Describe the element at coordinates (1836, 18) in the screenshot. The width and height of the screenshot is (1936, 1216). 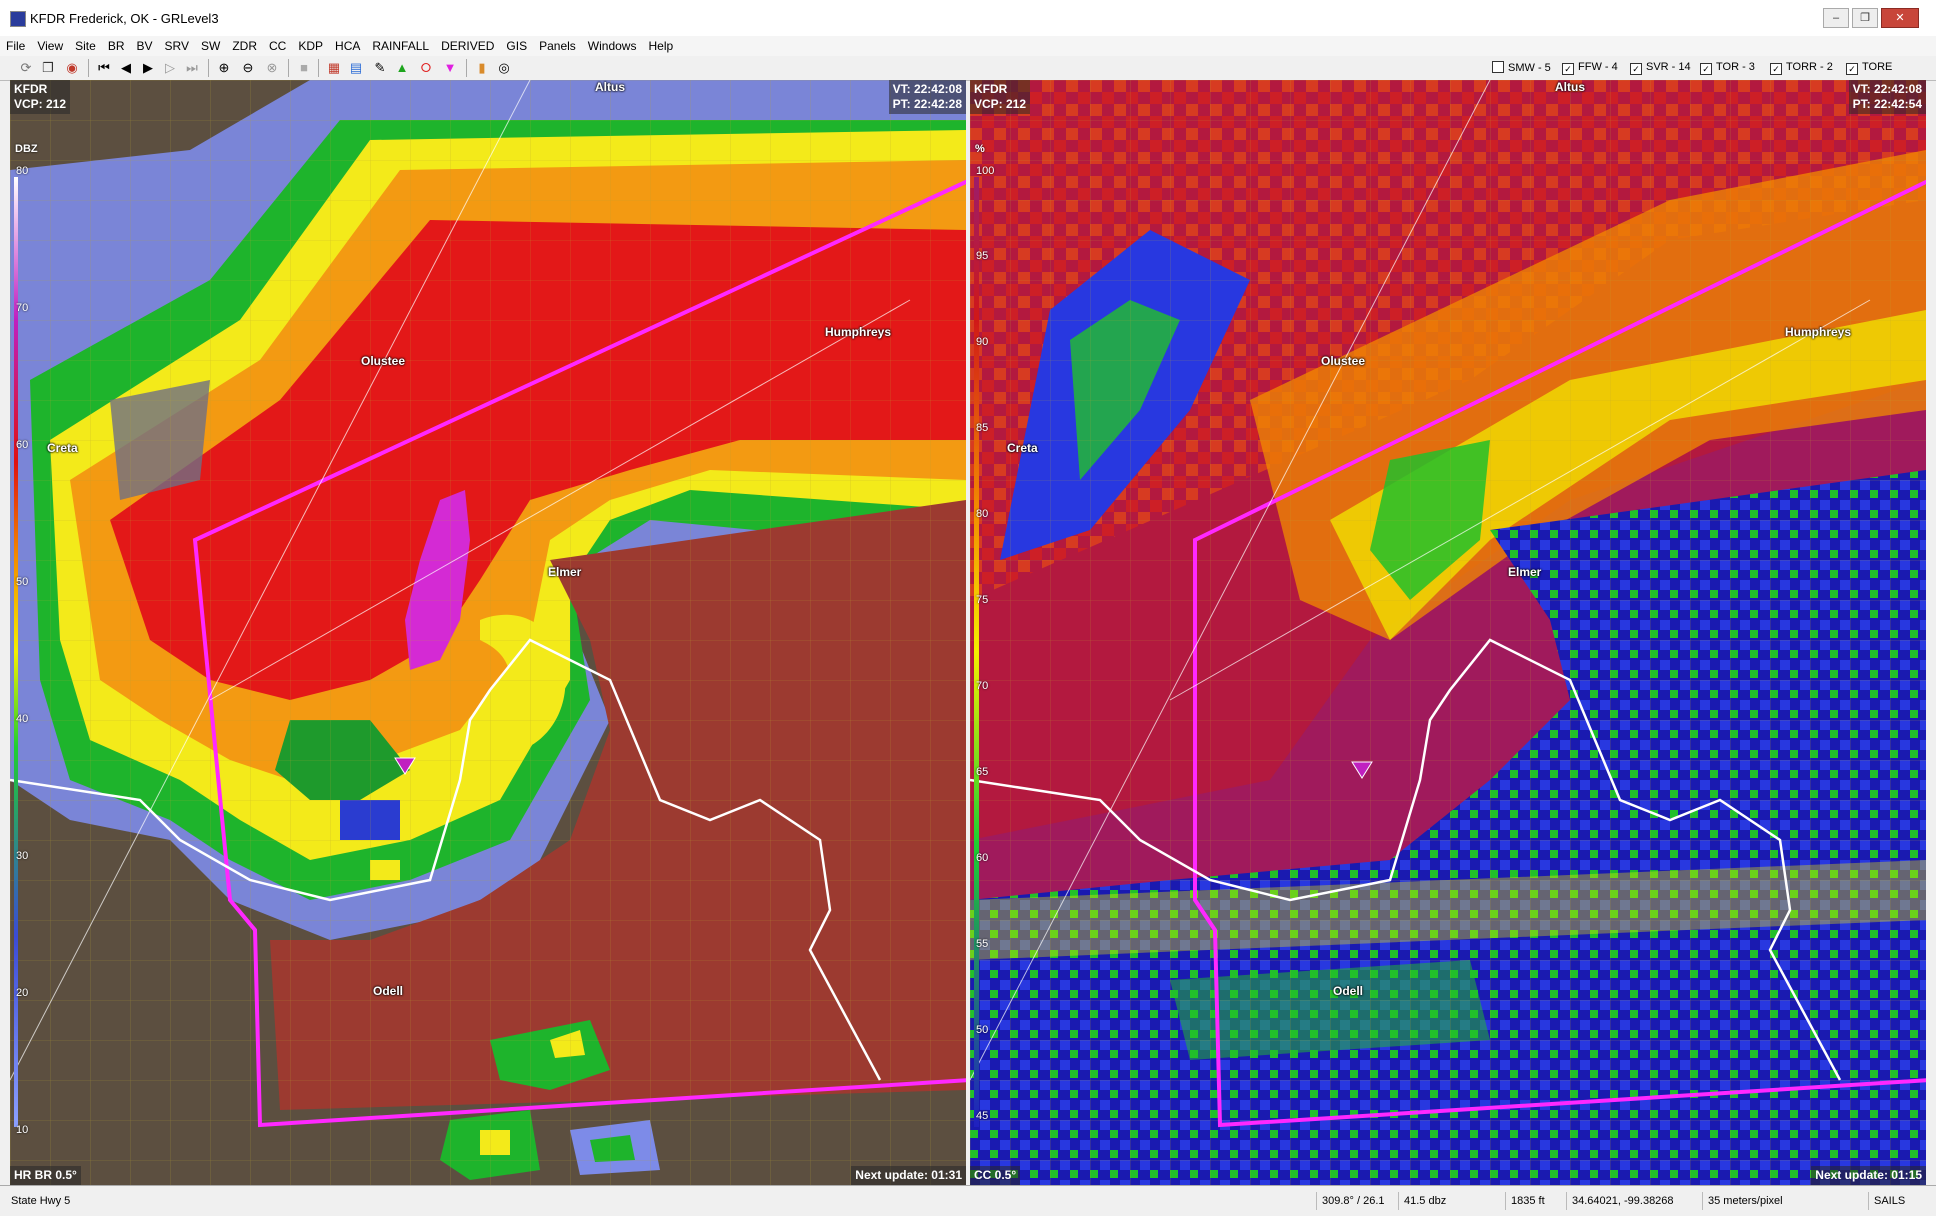
I see `minimize-button: ‒` at that location.